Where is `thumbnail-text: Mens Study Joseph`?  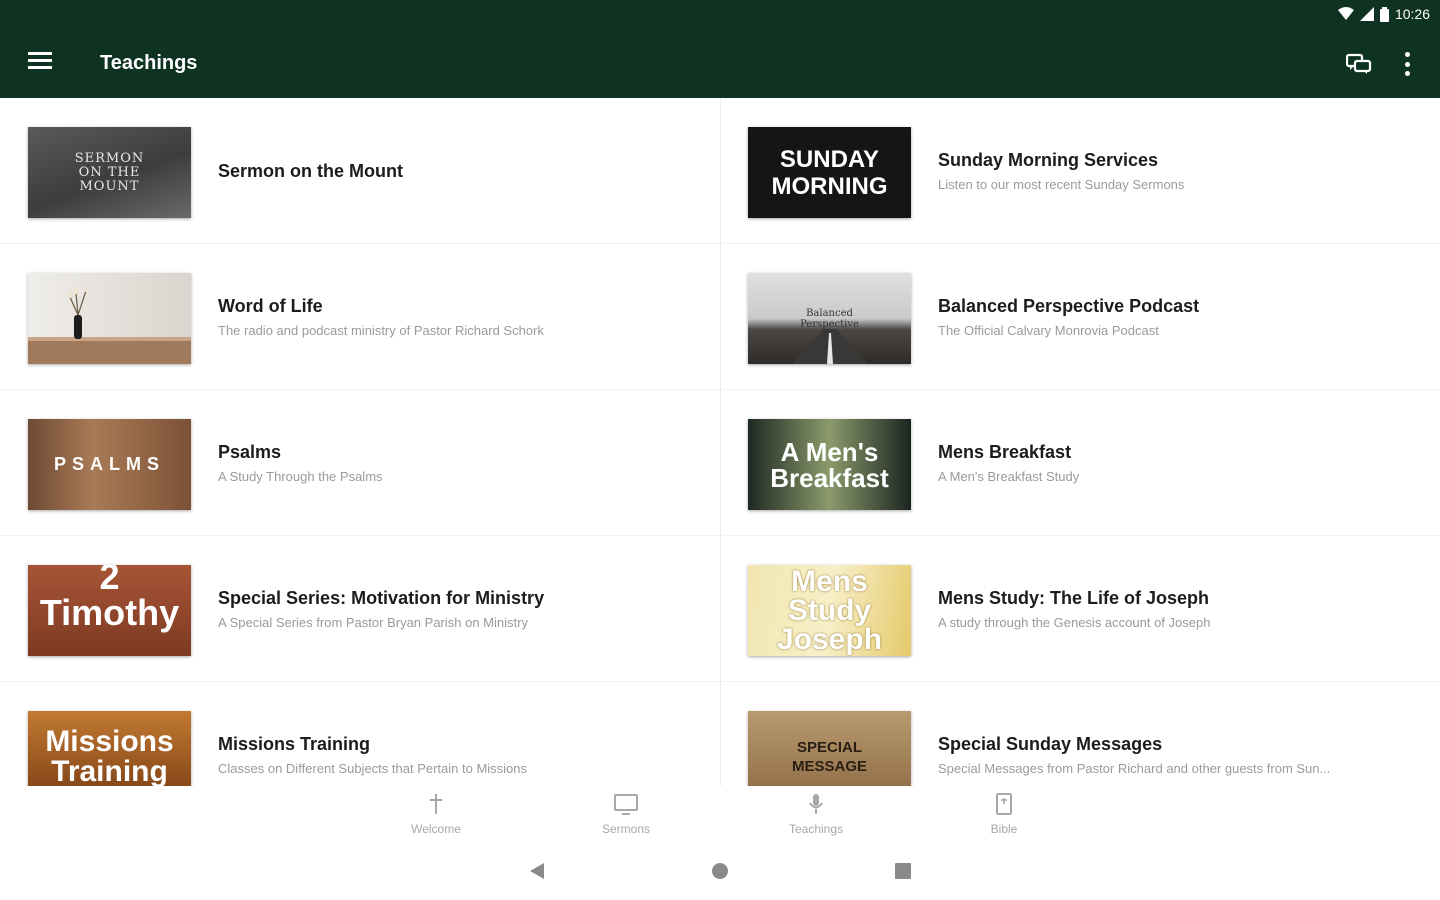 thumbnail-text: Mens Study Joseph is located at coordinates (829, 610).